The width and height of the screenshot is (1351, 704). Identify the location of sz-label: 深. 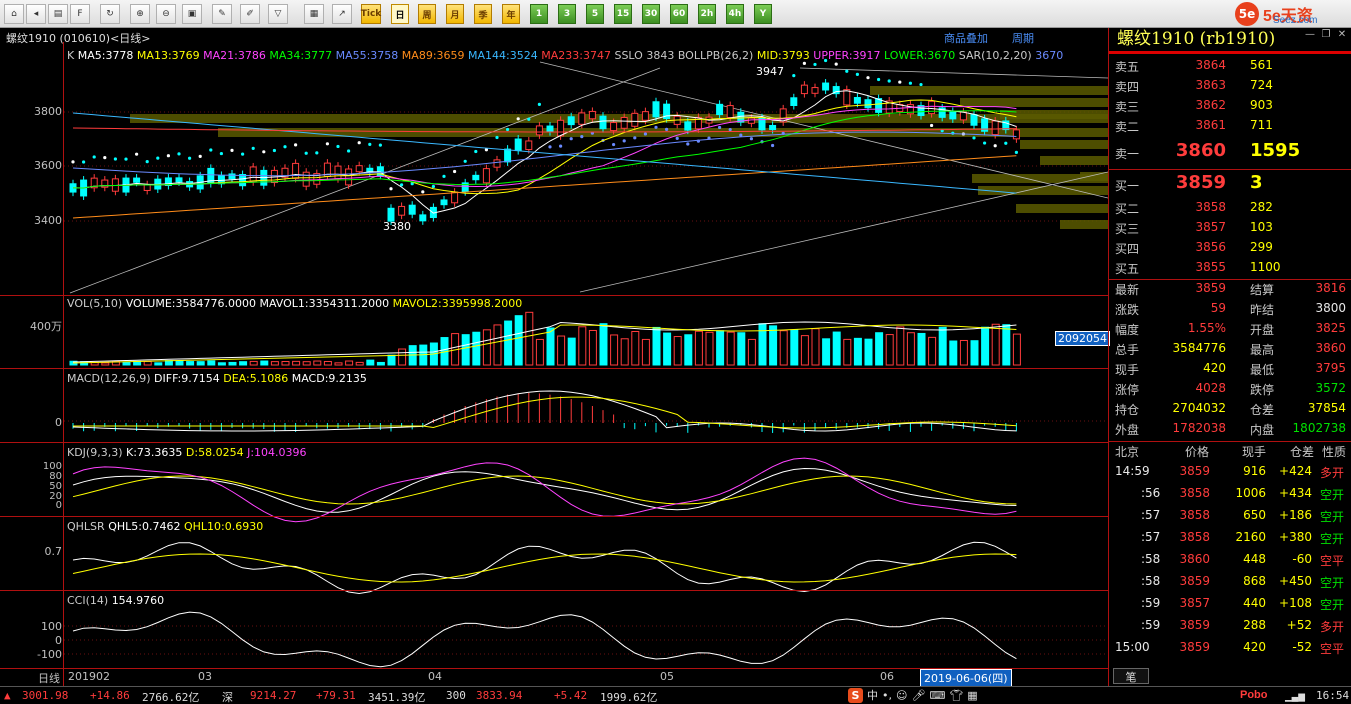
(227, 697).